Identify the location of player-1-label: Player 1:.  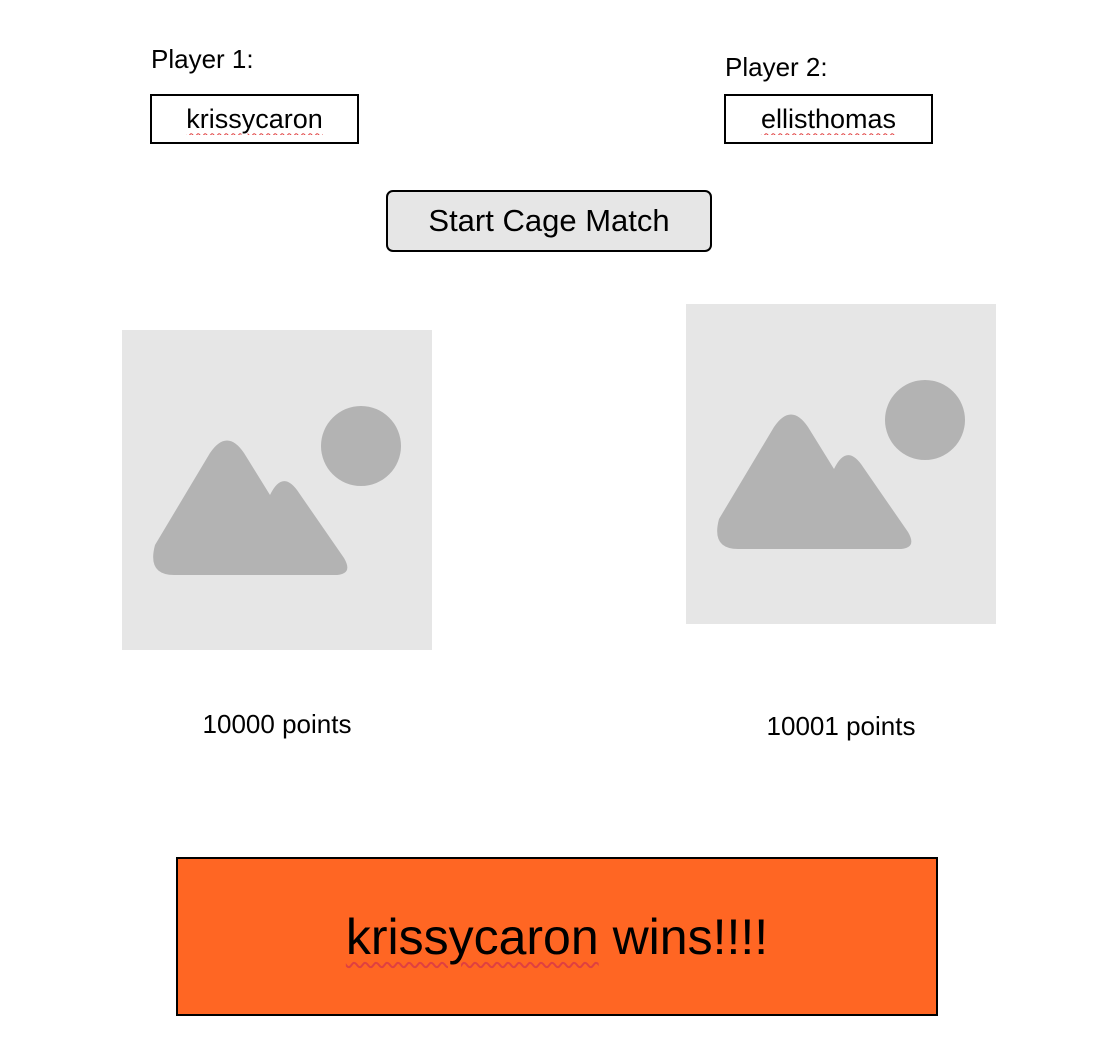
(202, 59).